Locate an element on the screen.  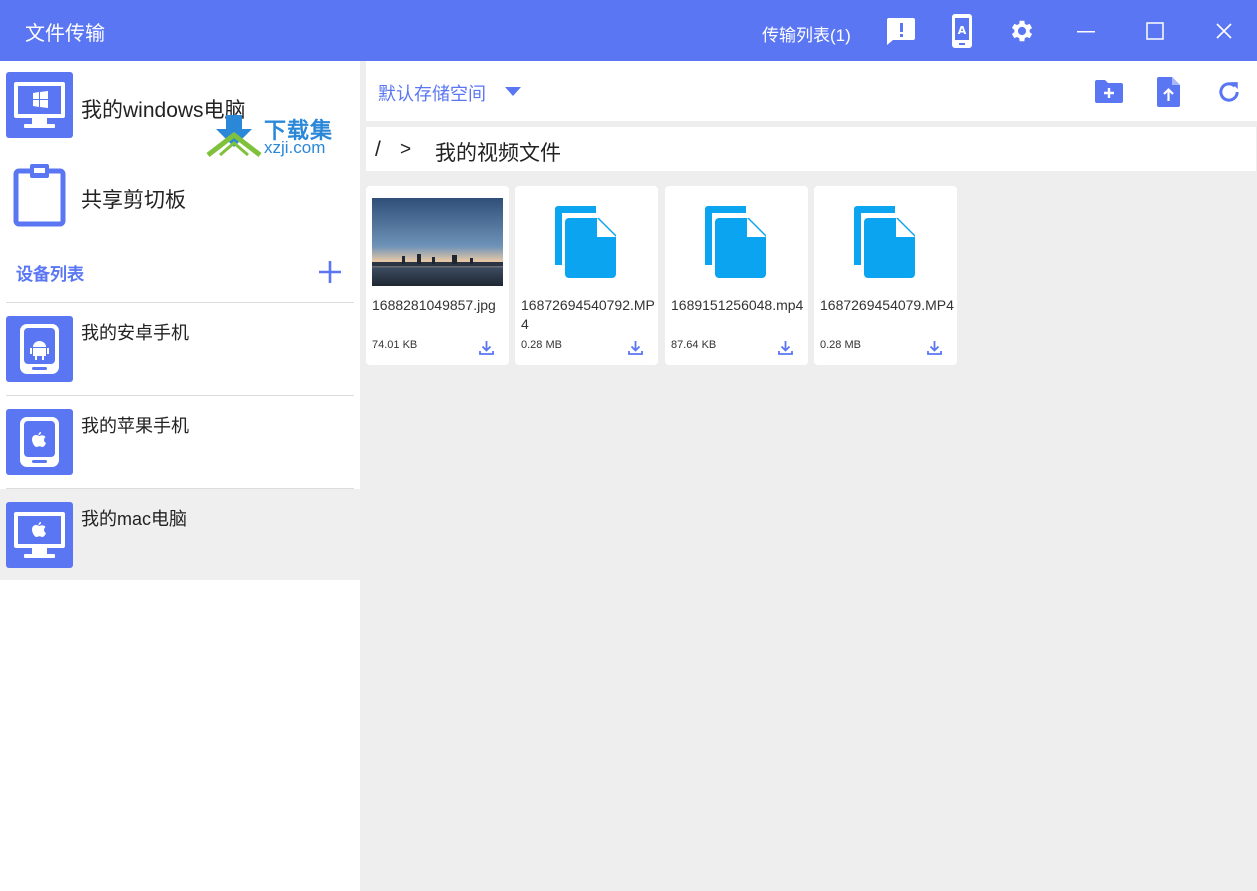
sidebar-item-label: 共享剪切板 is located at coordinates (133, 200).